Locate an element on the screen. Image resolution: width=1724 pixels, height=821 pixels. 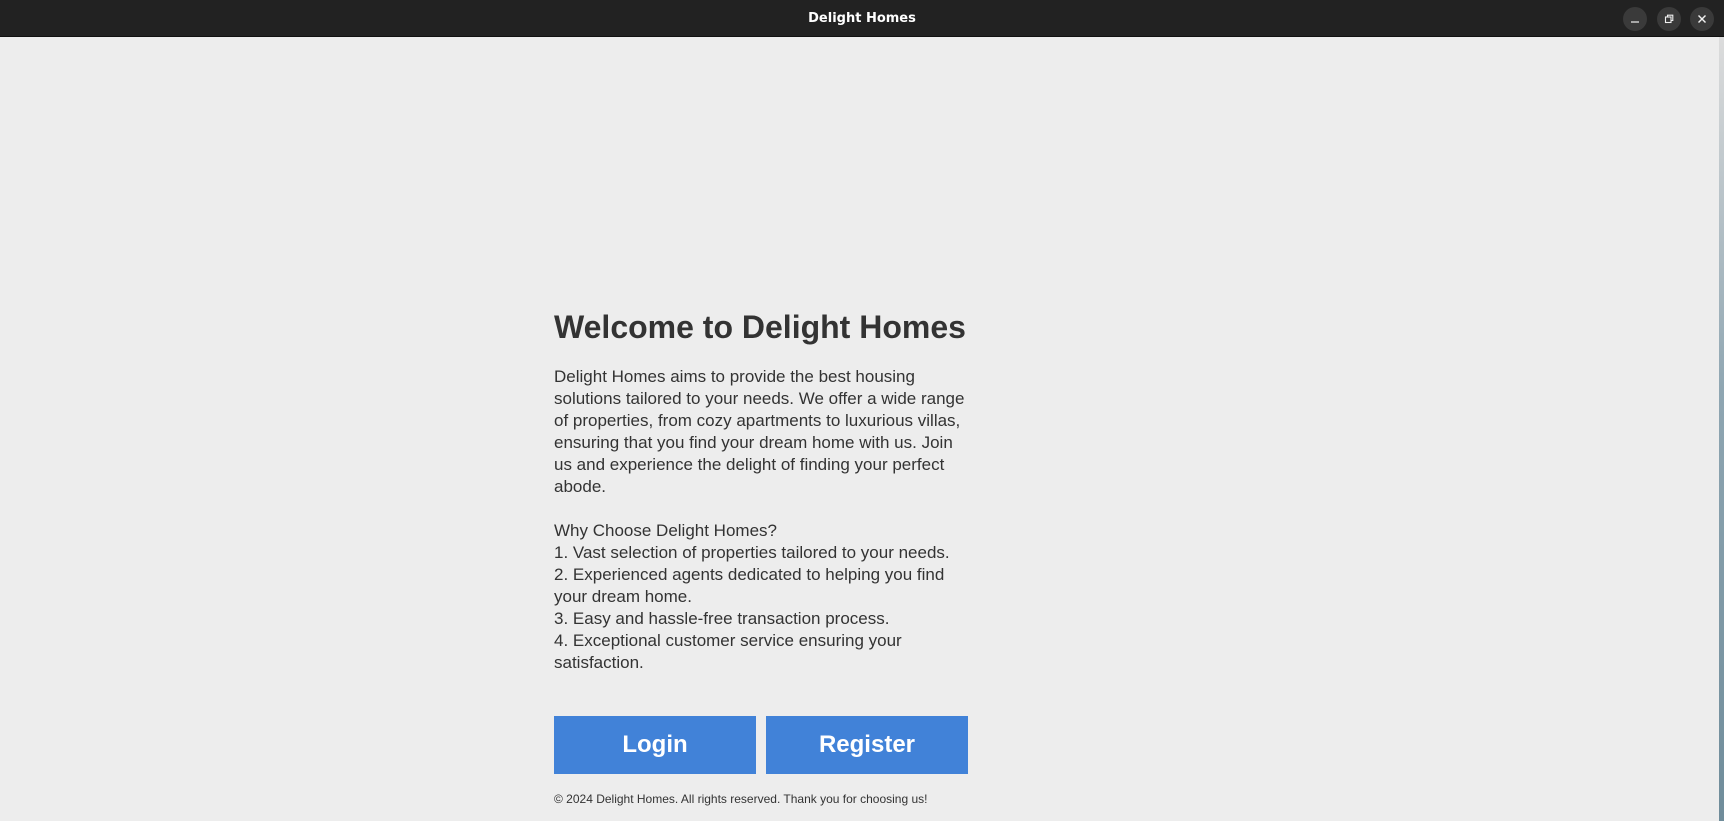
page-title: Welcome to Delight Homes is located at coordinates (760, 327).